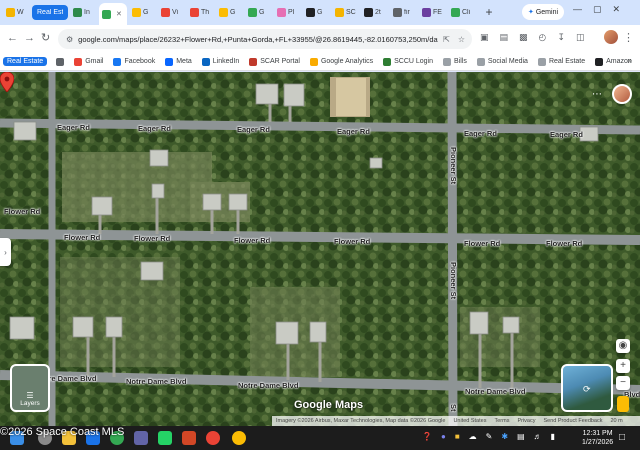  What do you see at coordinates (427, 436) in the screenshot?
I see `help-icon: ❓` at bounding box center [427, 436].